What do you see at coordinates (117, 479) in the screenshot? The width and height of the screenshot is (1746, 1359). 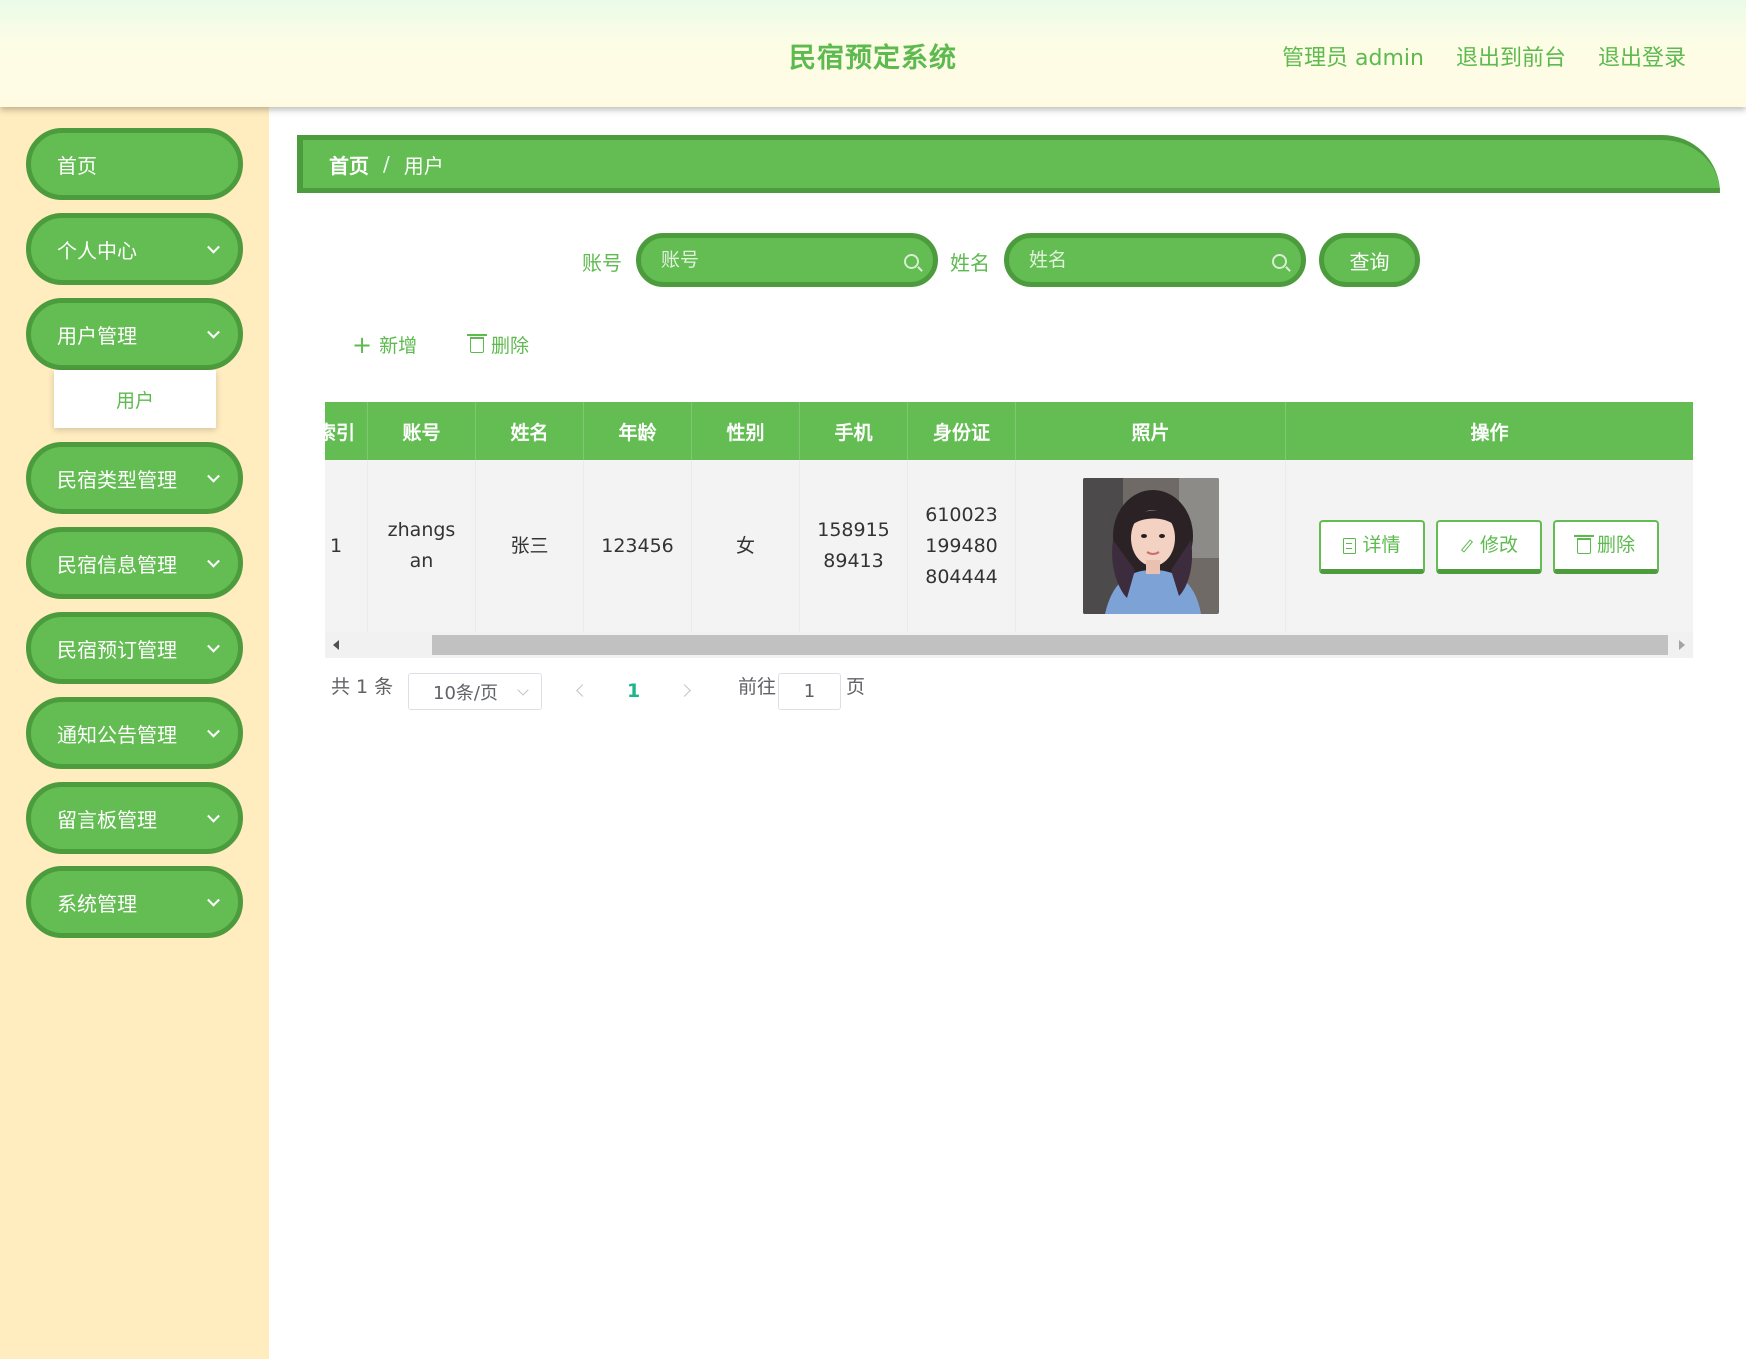 I see `sidebar-item-label: 民宿类型管理` at bounding box center [117, 479].